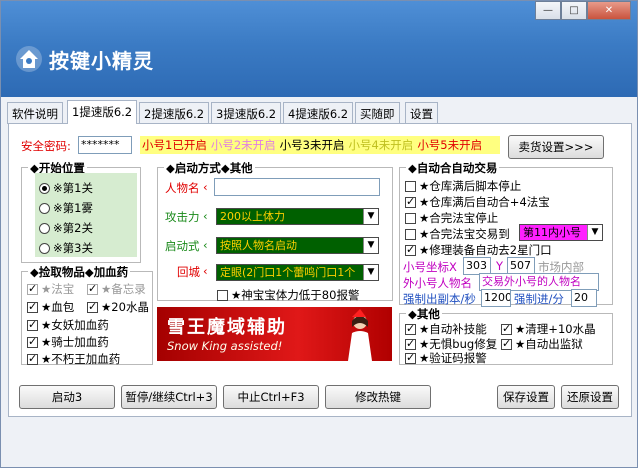  What do you see at coordinates (360, 335) in the screenshot?
I see `banner-character-icon` at bounding box center [360, 335].